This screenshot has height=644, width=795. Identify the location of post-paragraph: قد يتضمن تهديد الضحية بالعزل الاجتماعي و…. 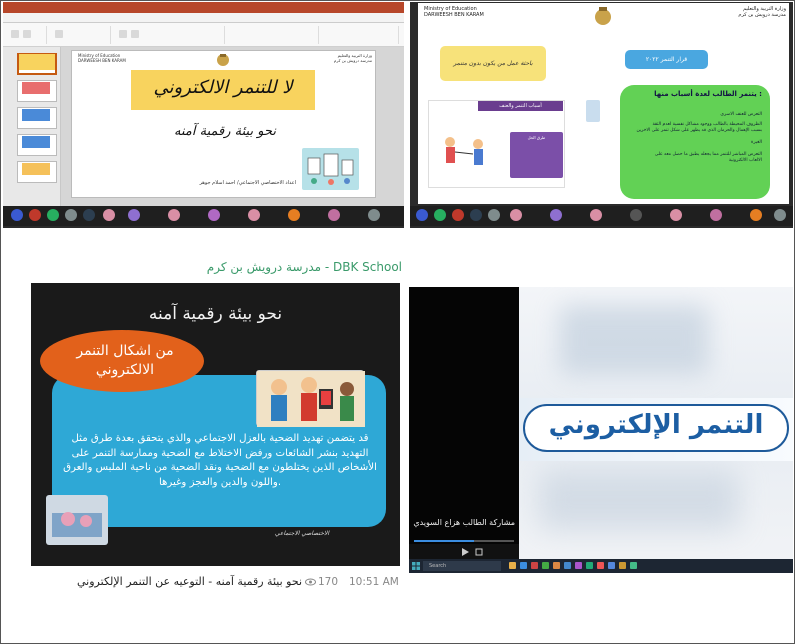
(220, 460).